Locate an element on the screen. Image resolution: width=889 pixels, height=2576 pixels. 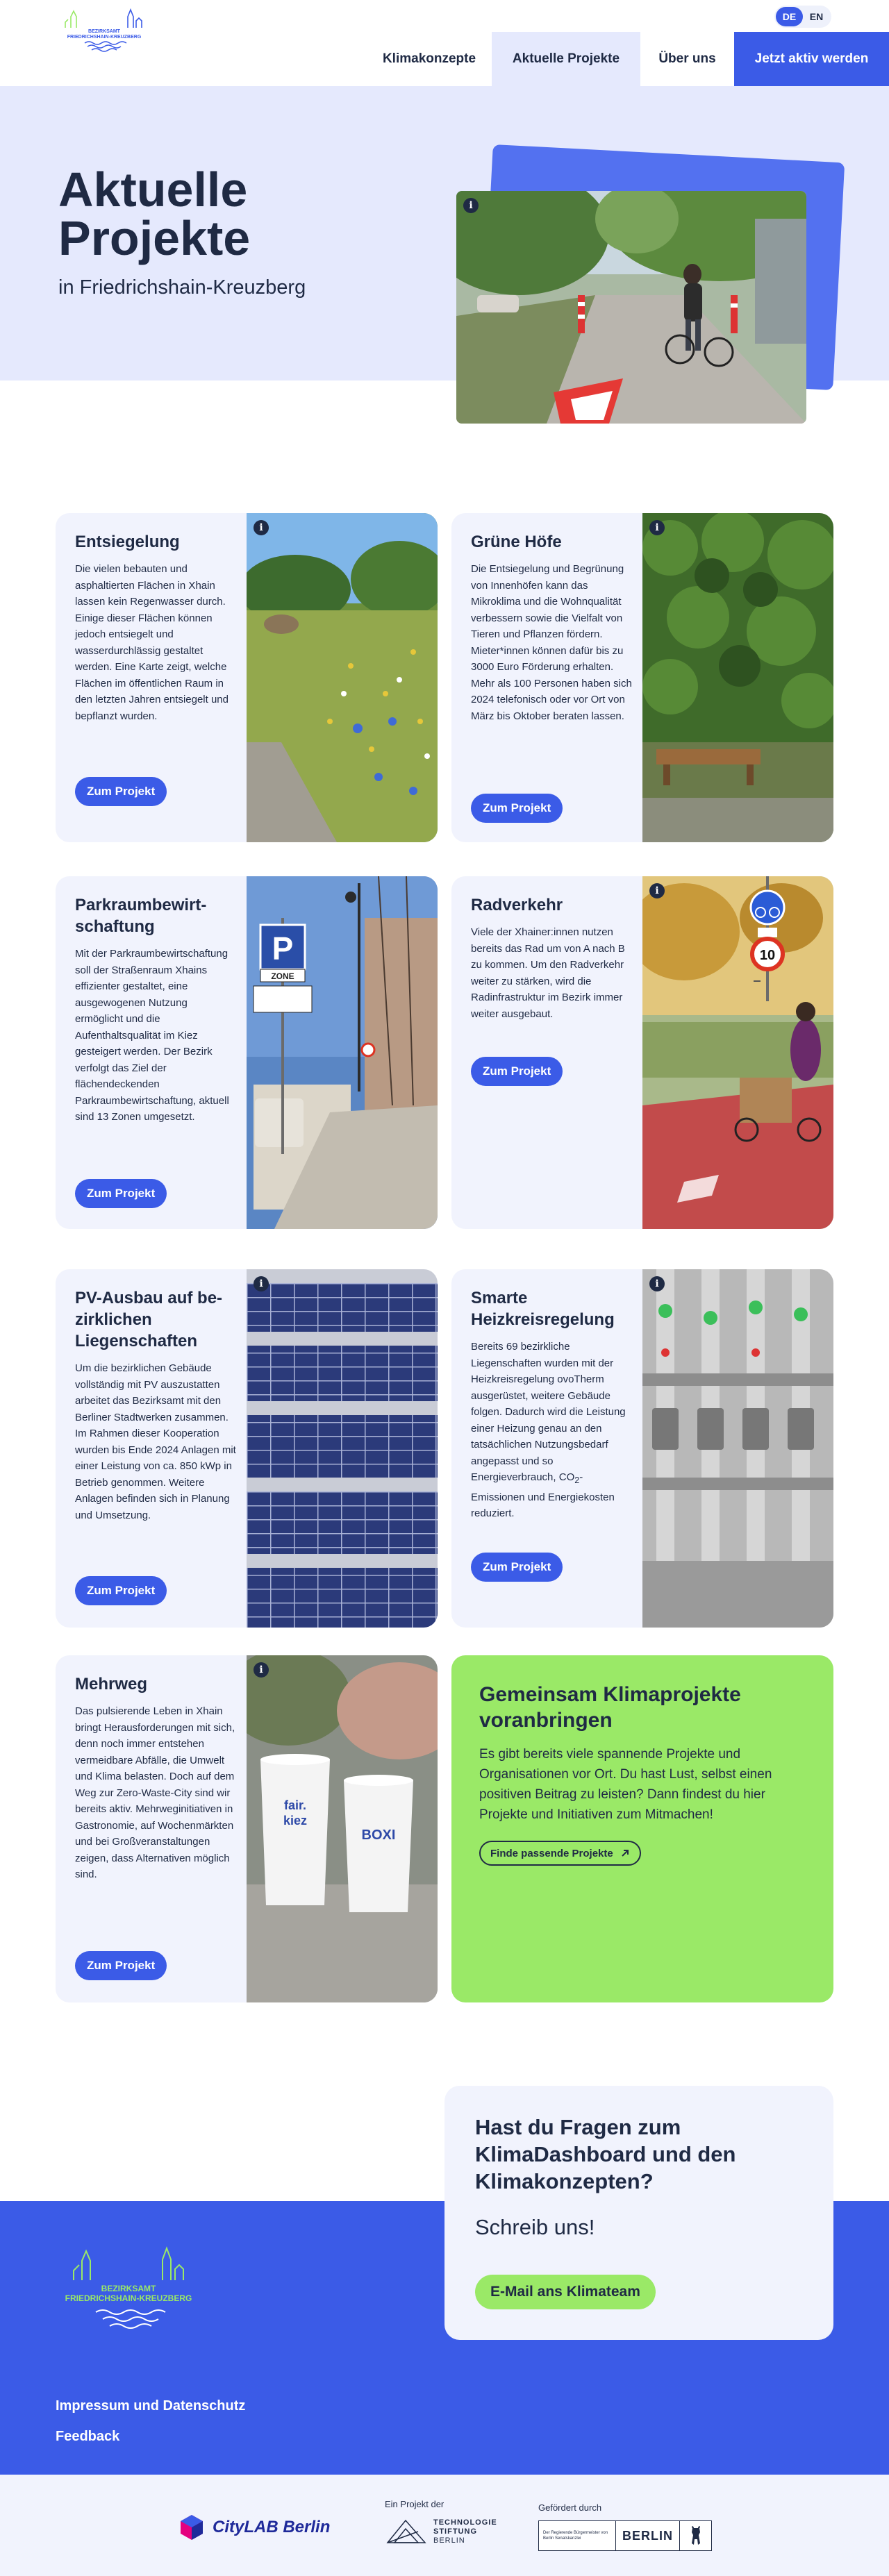
berlin-bear-logo is located at coordinates (695, 2535).